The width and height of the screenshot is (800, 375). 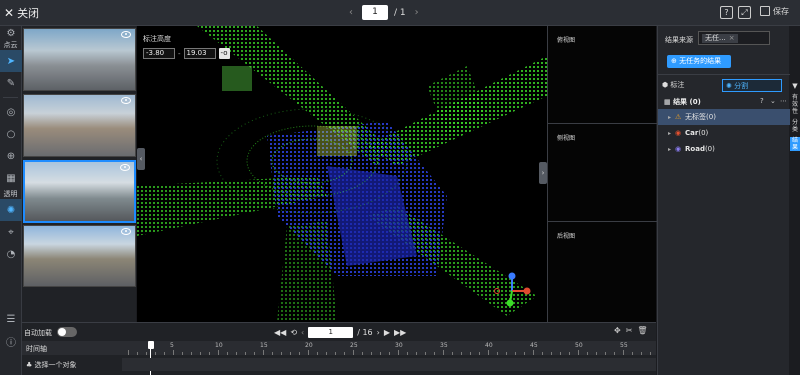 I want to click on fast-forward-icon: ▶▶, so click(x=400, y=332).